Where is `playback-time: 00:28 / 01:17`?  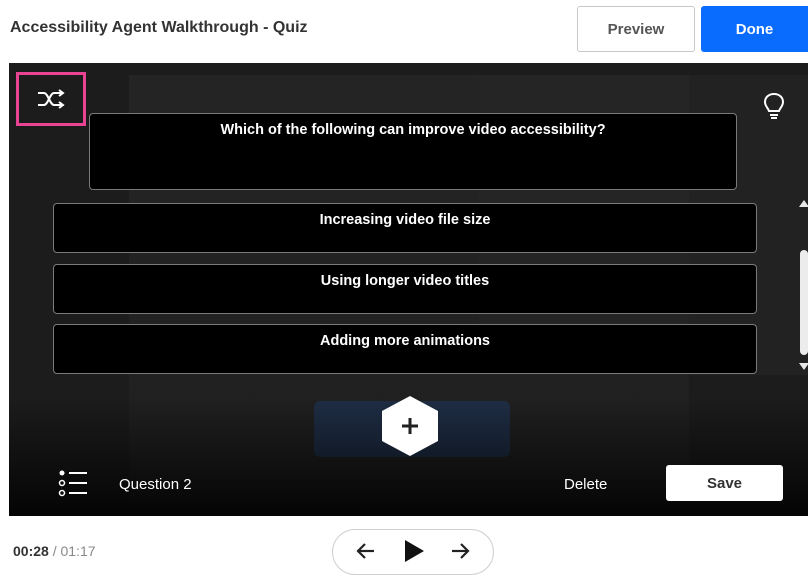
playback-time: 00:28 / 01:17 is located at coordinates (54, 551).